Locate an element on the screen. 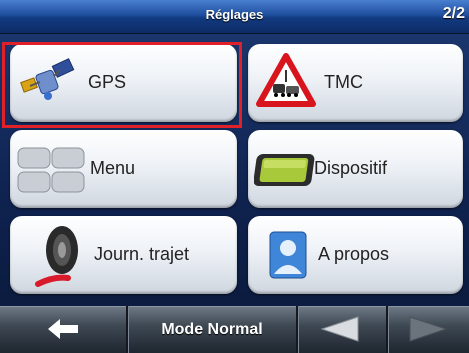  device-button: Dispositif is located at coordinates (355, 169).